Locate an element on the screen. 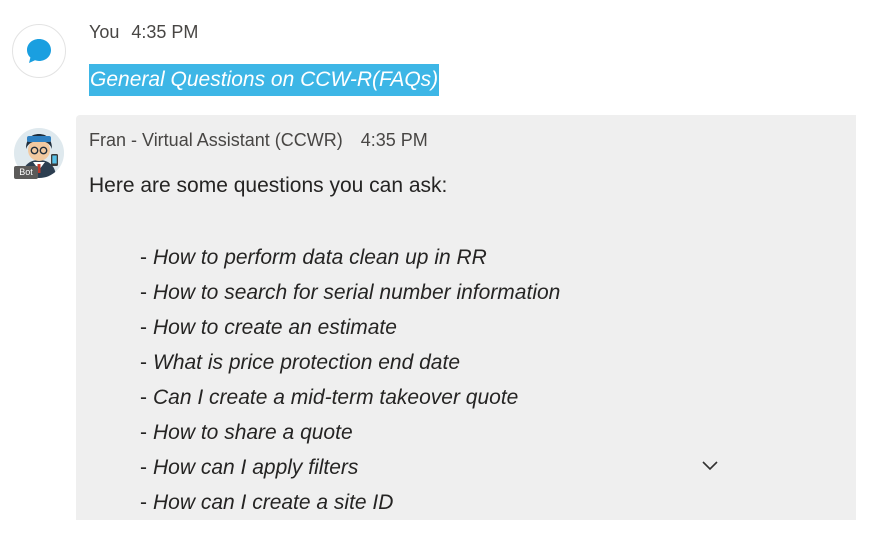 This screenshot has height=553, width=877. question-item: - How to create an estimate is located at coordinates (268, 327).